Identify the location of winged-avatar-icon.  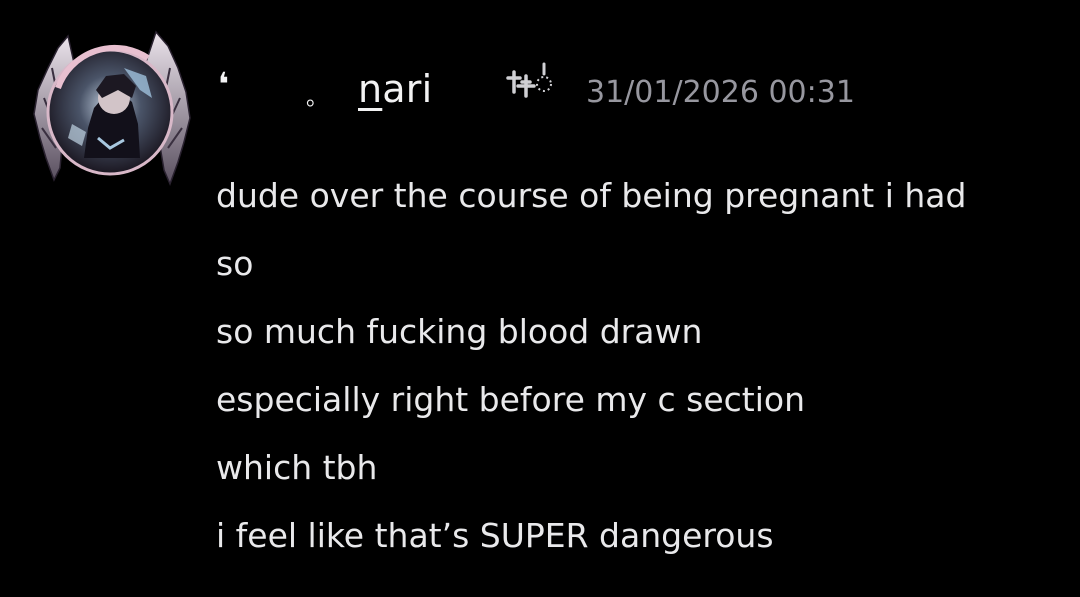
(112, 108).